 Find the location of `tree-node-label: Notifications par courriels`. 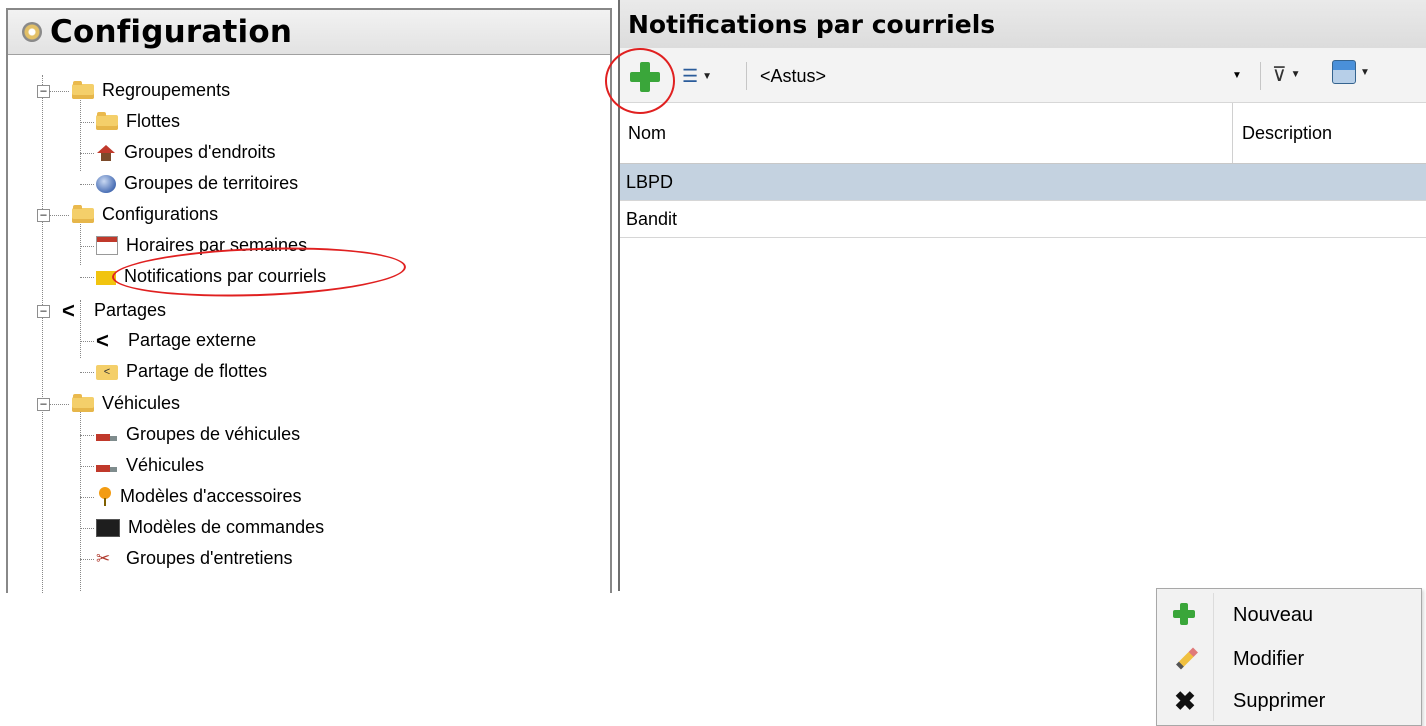

tree-node-label: Notifications par courriels is located at coordinates (225, 276).